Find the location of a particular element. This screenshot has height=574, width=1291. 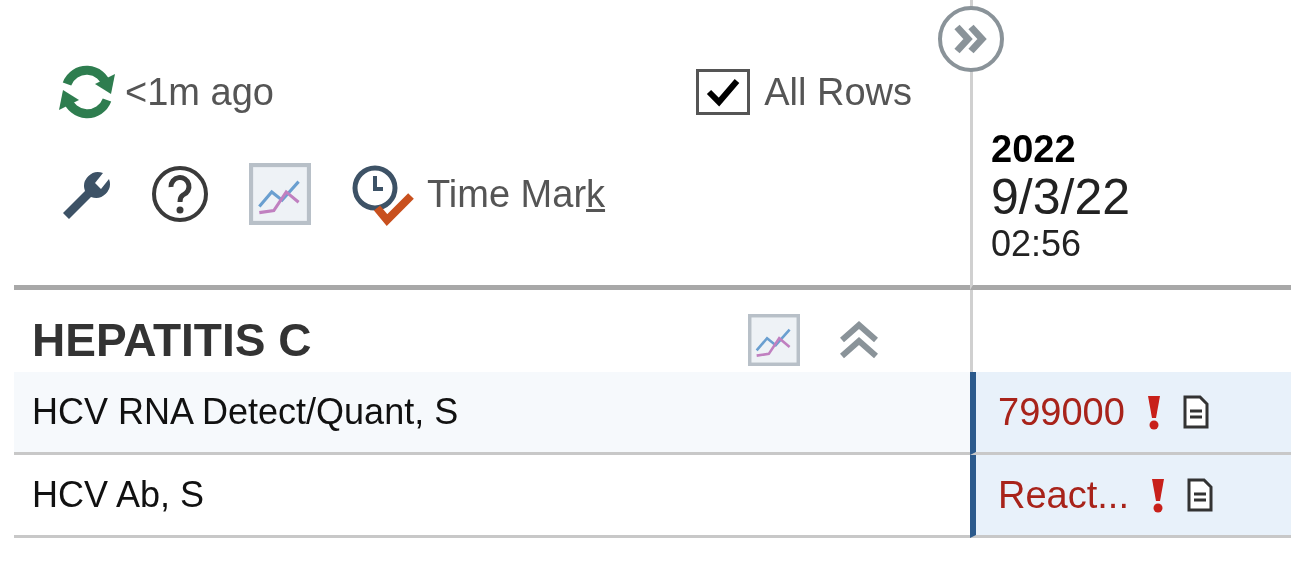

result-cell: 799000 is located at coordinates (1130, 413).